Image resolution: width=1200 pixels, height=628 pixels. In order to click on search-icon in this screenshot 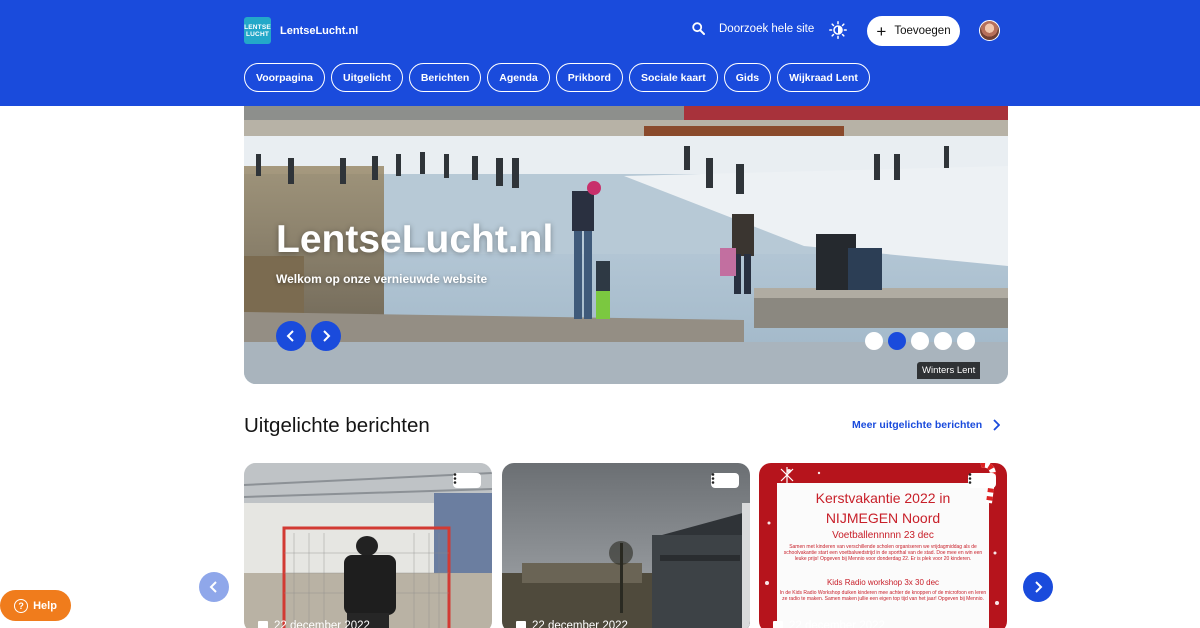, I will do `click(698, 28)`.